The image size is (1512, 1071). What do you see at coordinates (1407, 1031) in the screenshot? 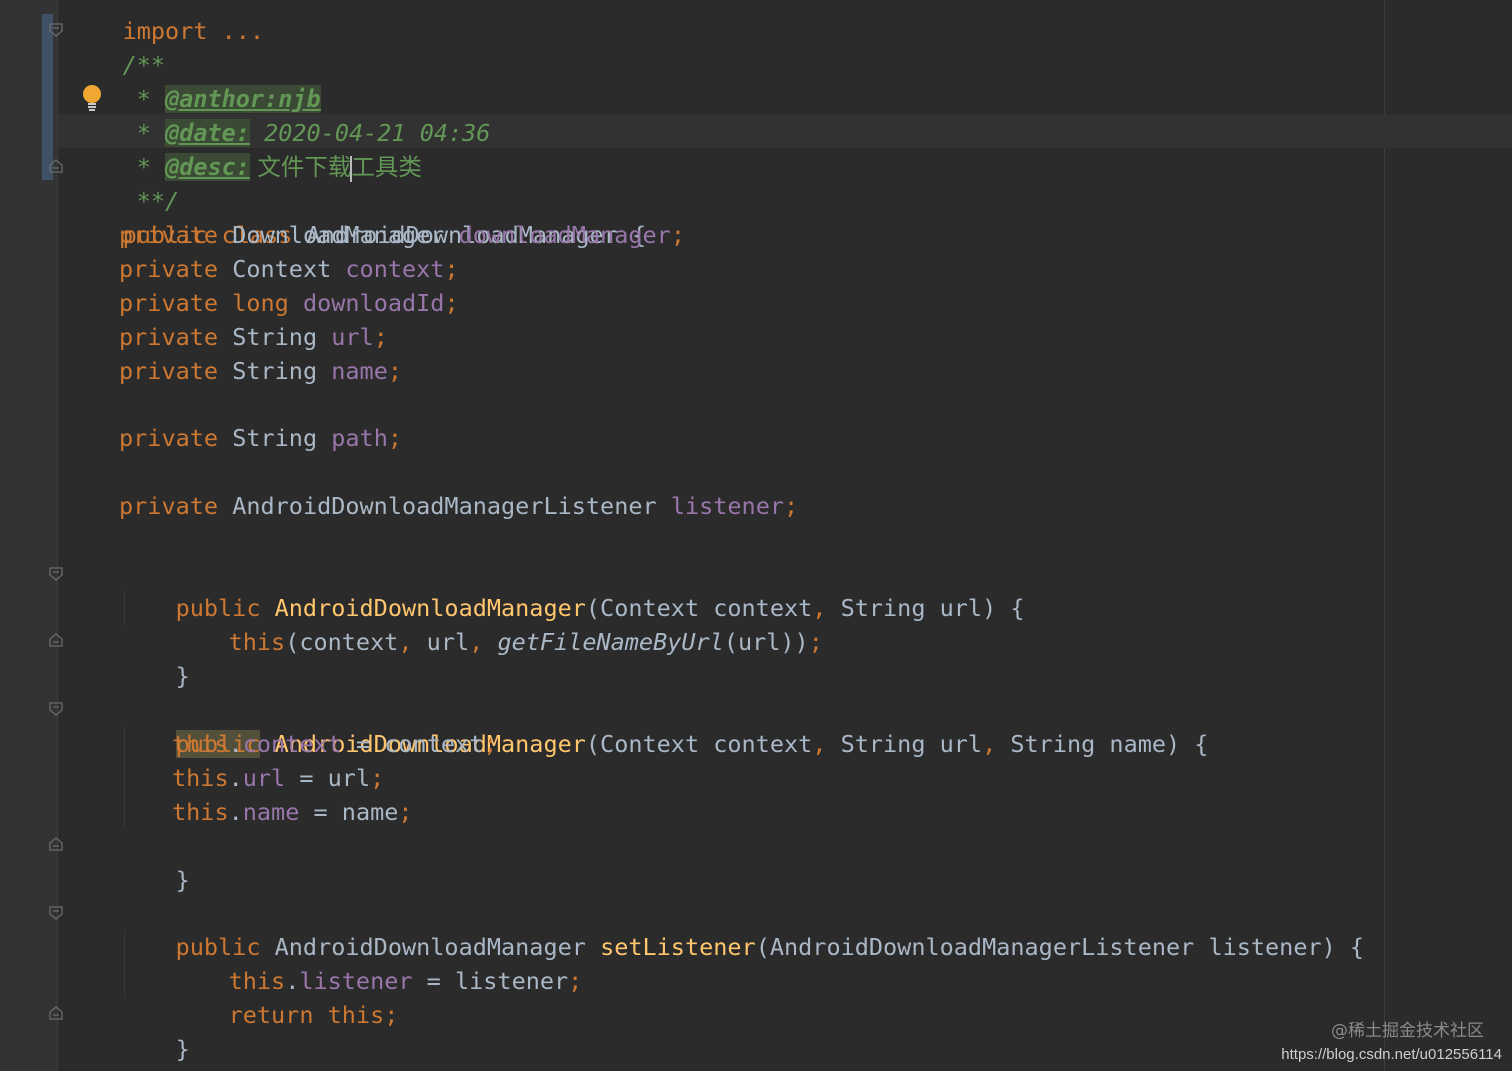
I see `watermark-juejin: @稀土掘金技术社区` at bounding box center [1407, 1031].